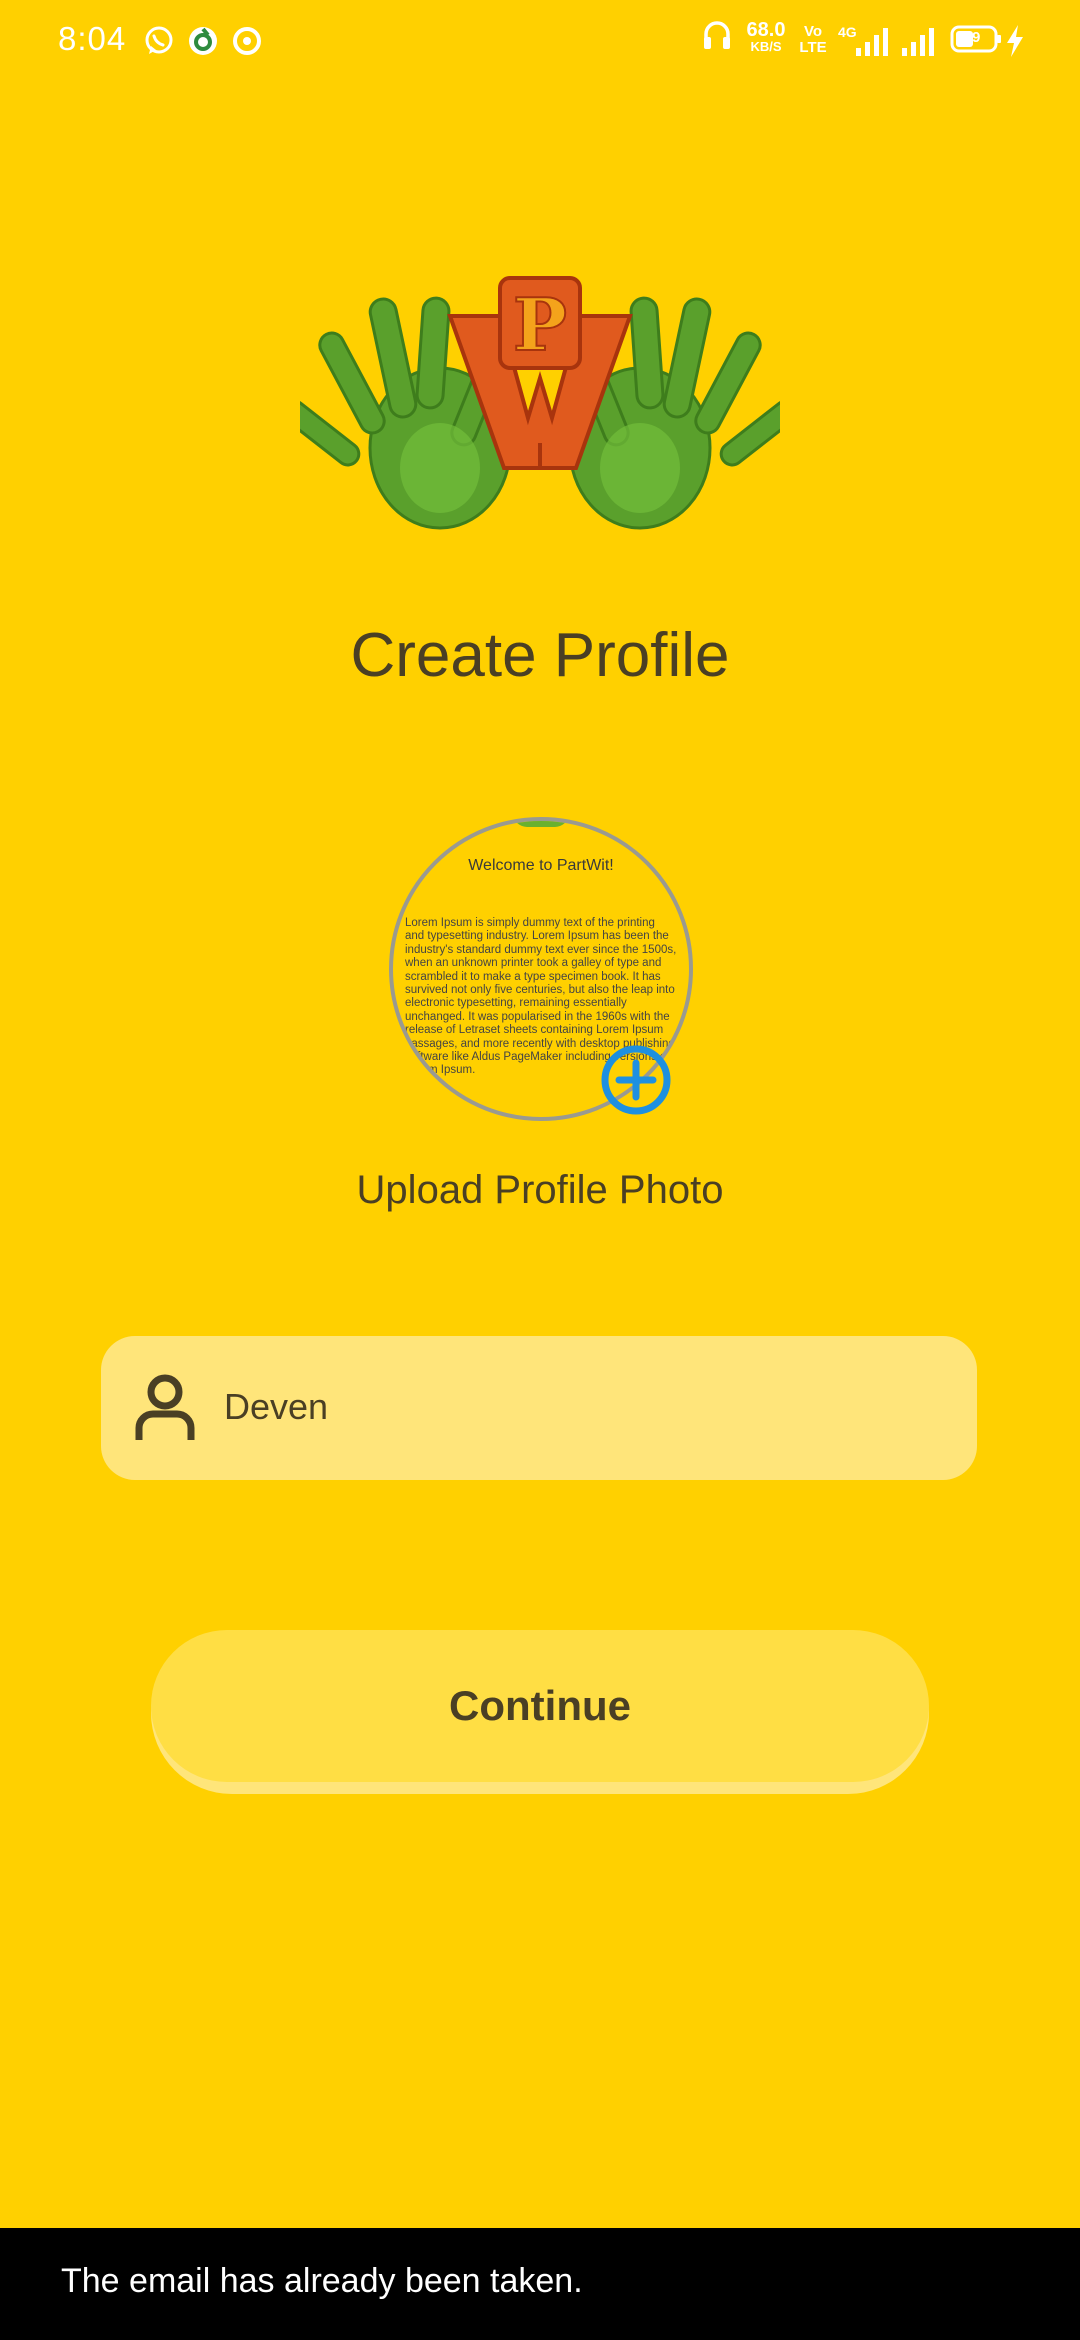  What do you see at coordinates (972, 37) in the screenshot?
I see `battery-level: 39` at bounding box center [972, 37].